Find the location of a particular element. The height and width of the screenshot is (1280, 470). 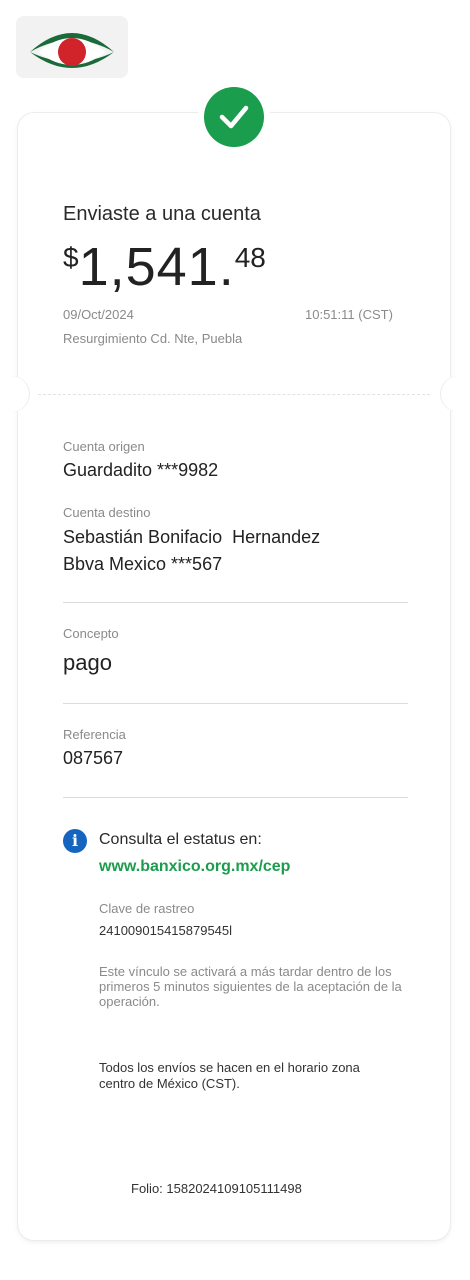

success-badge is located at coordinates (234, 117).